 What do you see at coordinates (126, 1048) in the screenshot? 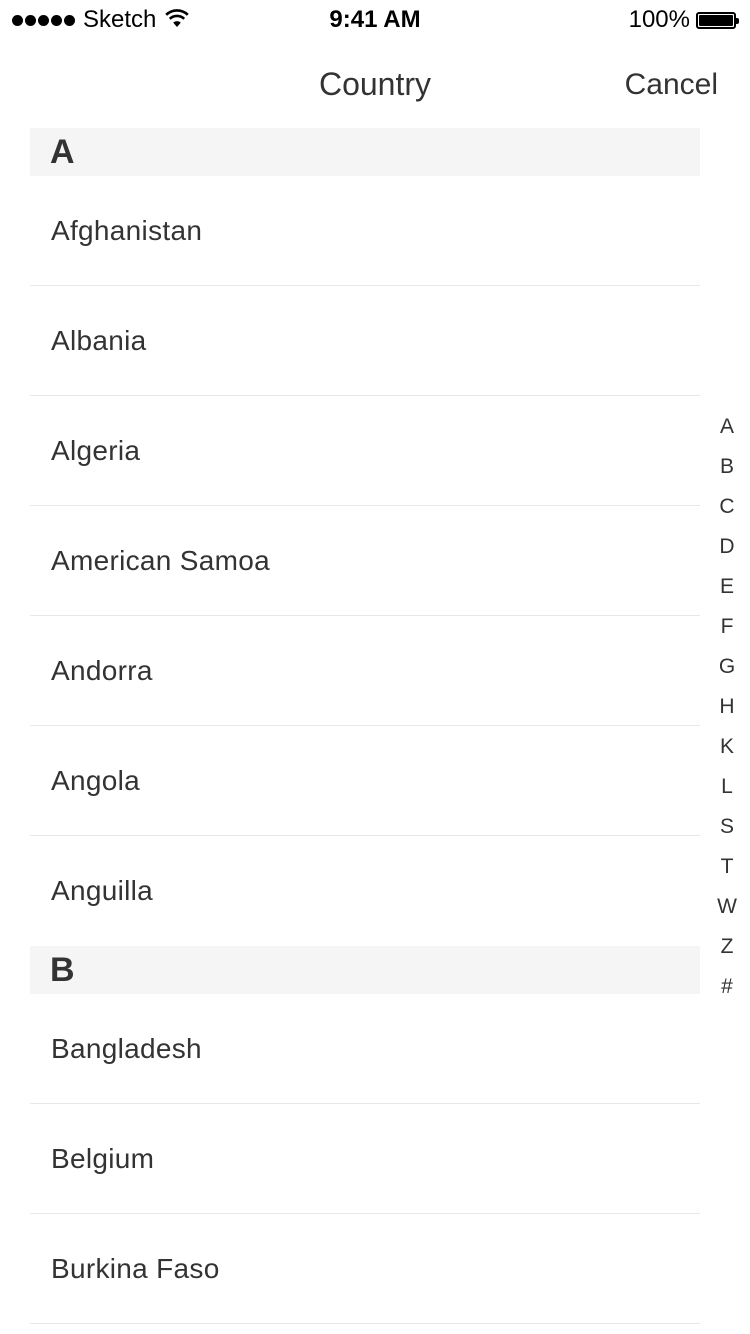
I see `list-item-label: Bangladesh` at bounding box center [126, 1048].